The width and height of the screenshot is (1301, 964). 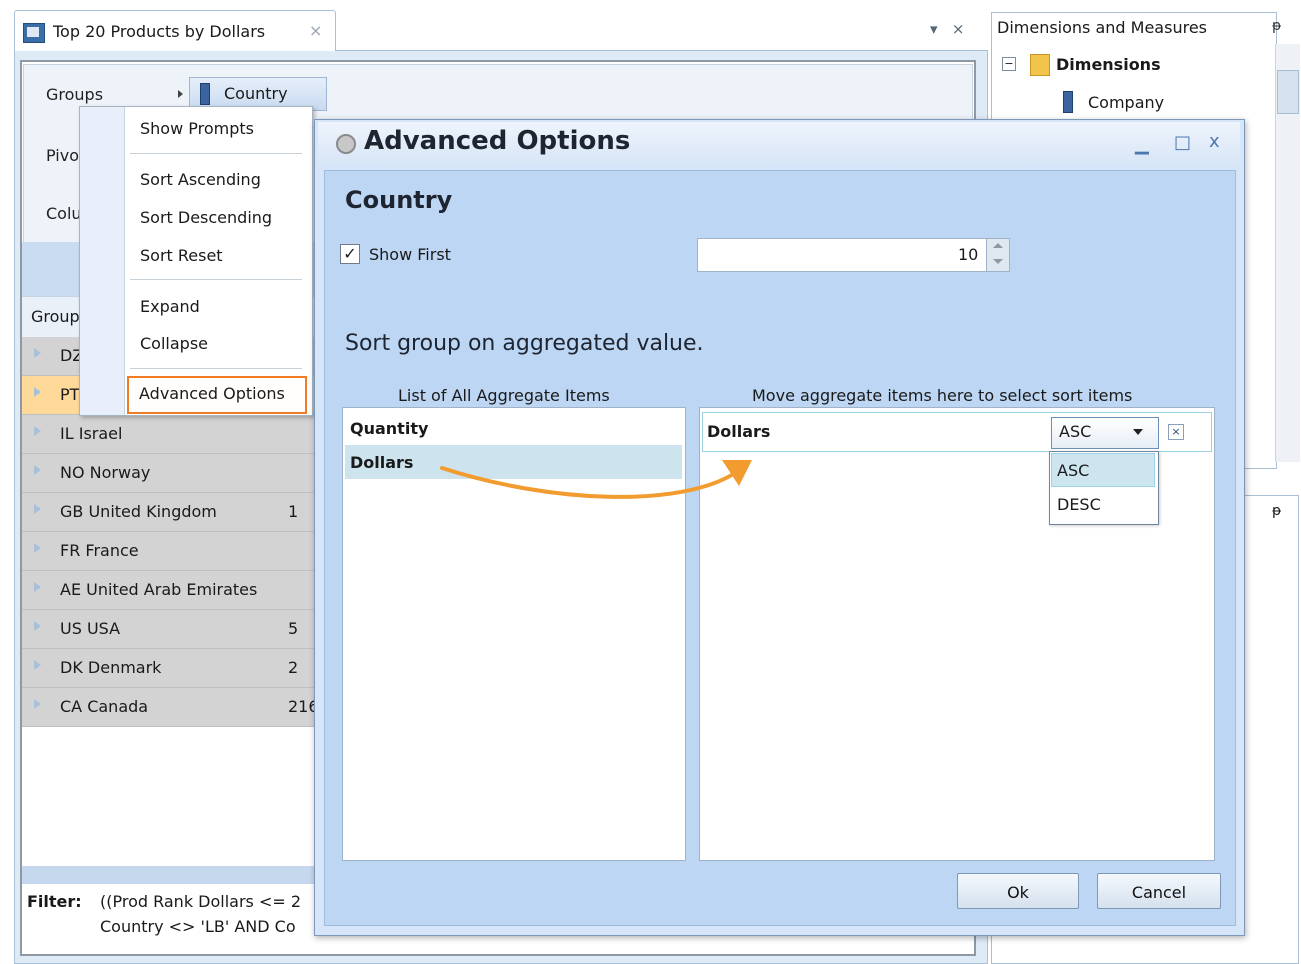 What do you see at coordinates (350, 254) in the screenshot?
I see `show-first-checkbox: ✓` at bounding box center [350, 254].